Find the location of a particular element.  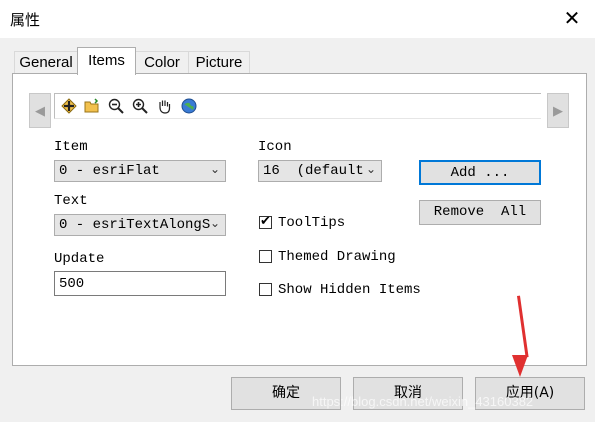

icon-label: Icon is located at coordinates (275, 147).